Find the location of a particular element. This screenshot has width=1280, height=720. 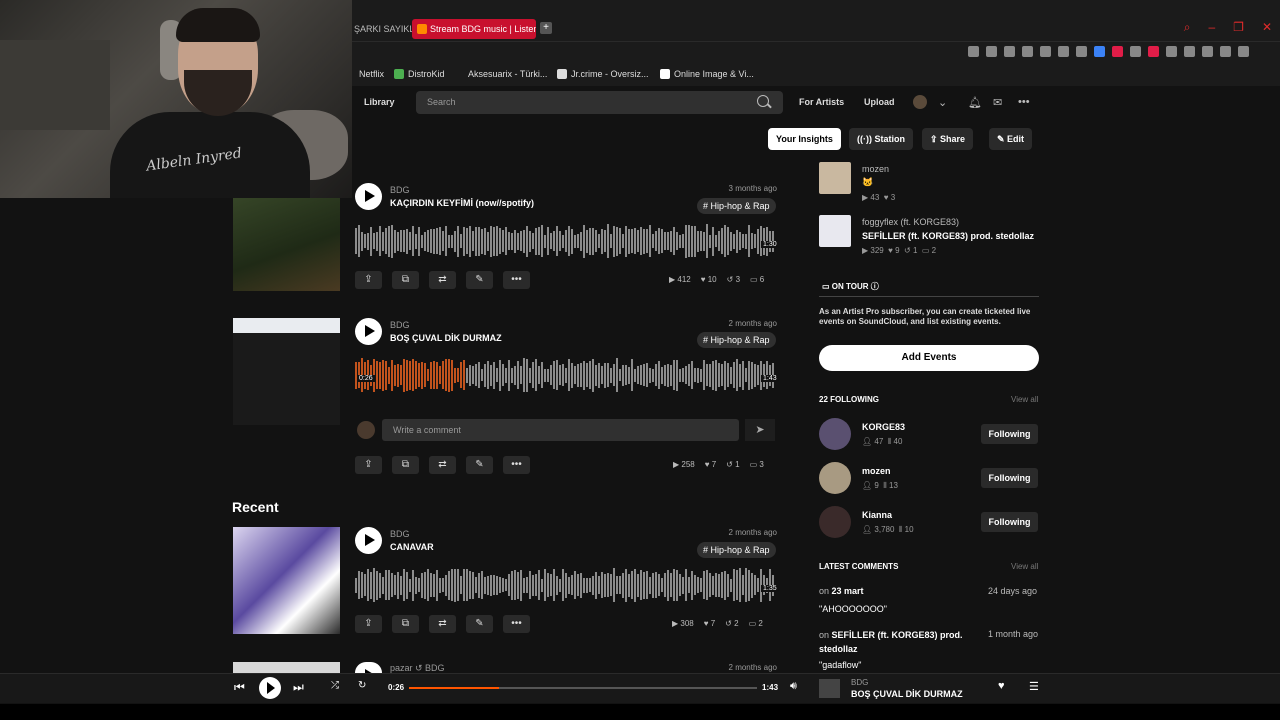

download-icon is located at coordinates (1225, 51).